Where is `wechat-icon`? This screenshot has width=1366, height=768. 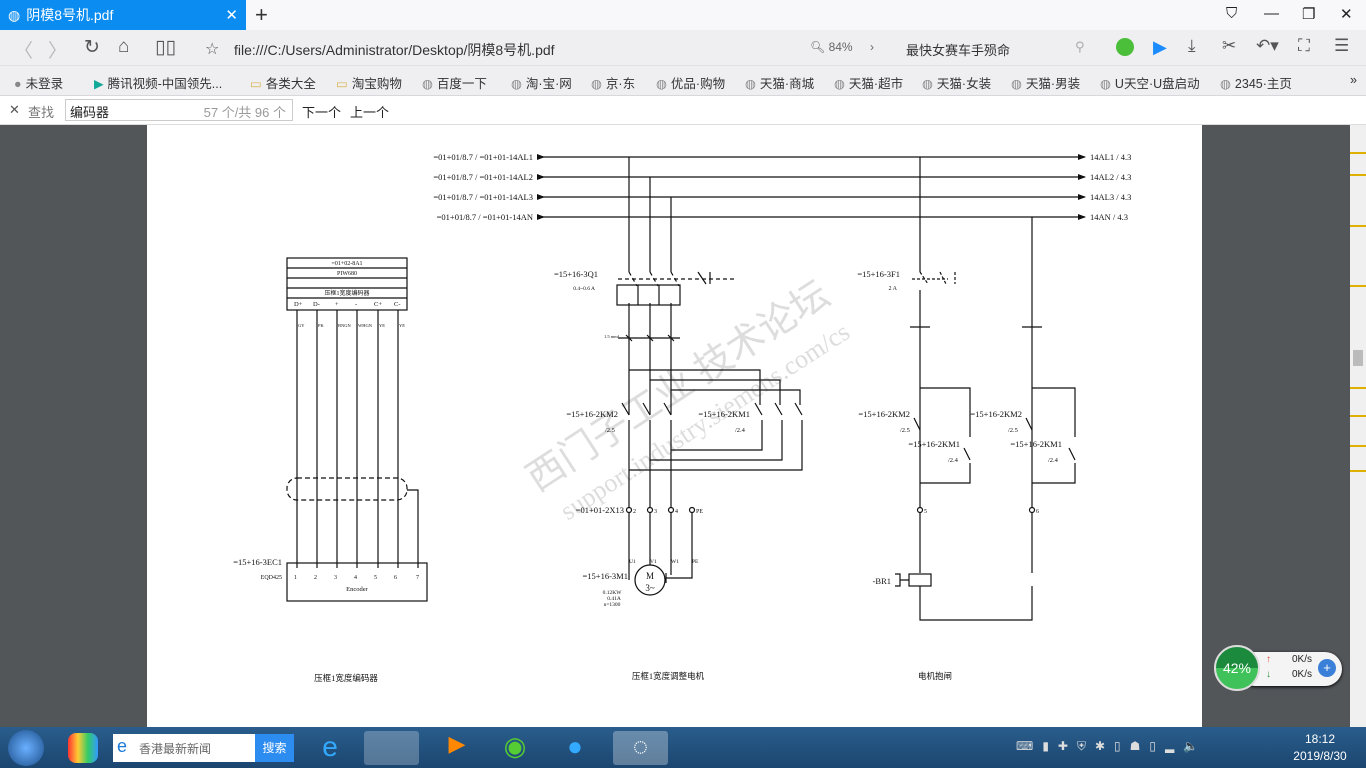
wechat-icon is located at coordinates (1125, 47).